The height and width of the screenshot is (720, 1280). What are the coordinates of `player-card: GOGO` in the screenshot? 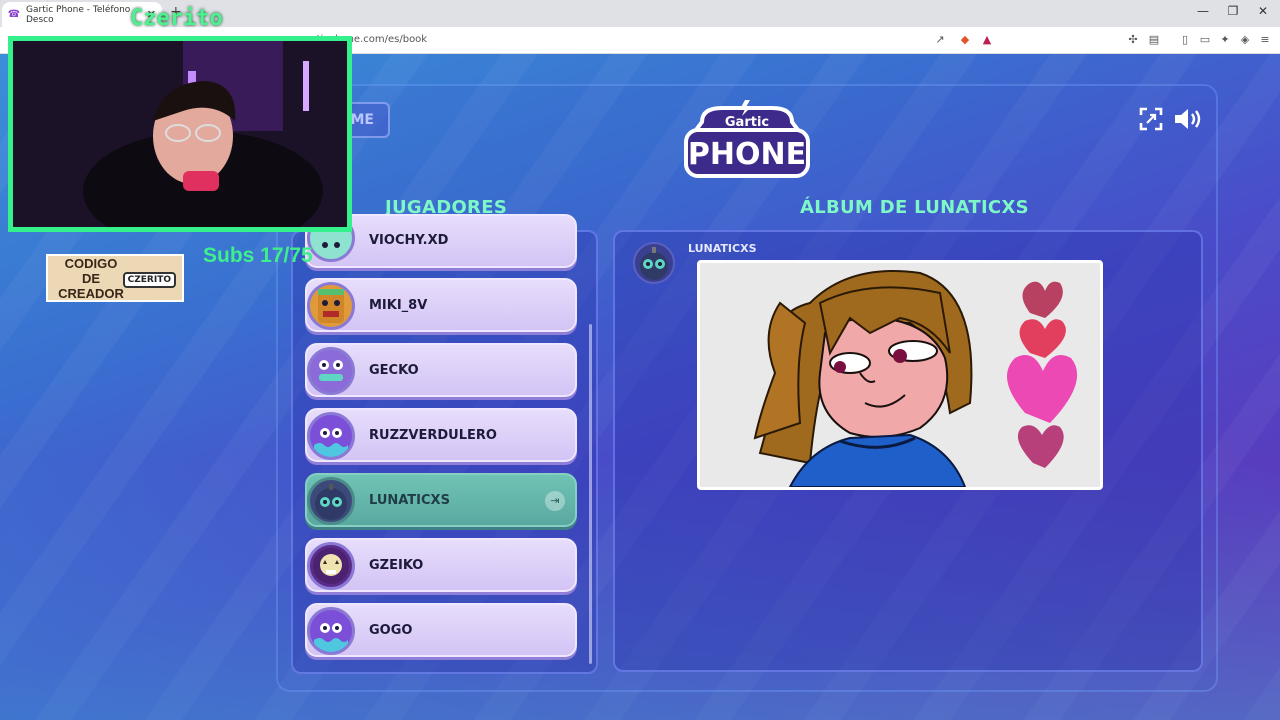 It's located at (441, 630).